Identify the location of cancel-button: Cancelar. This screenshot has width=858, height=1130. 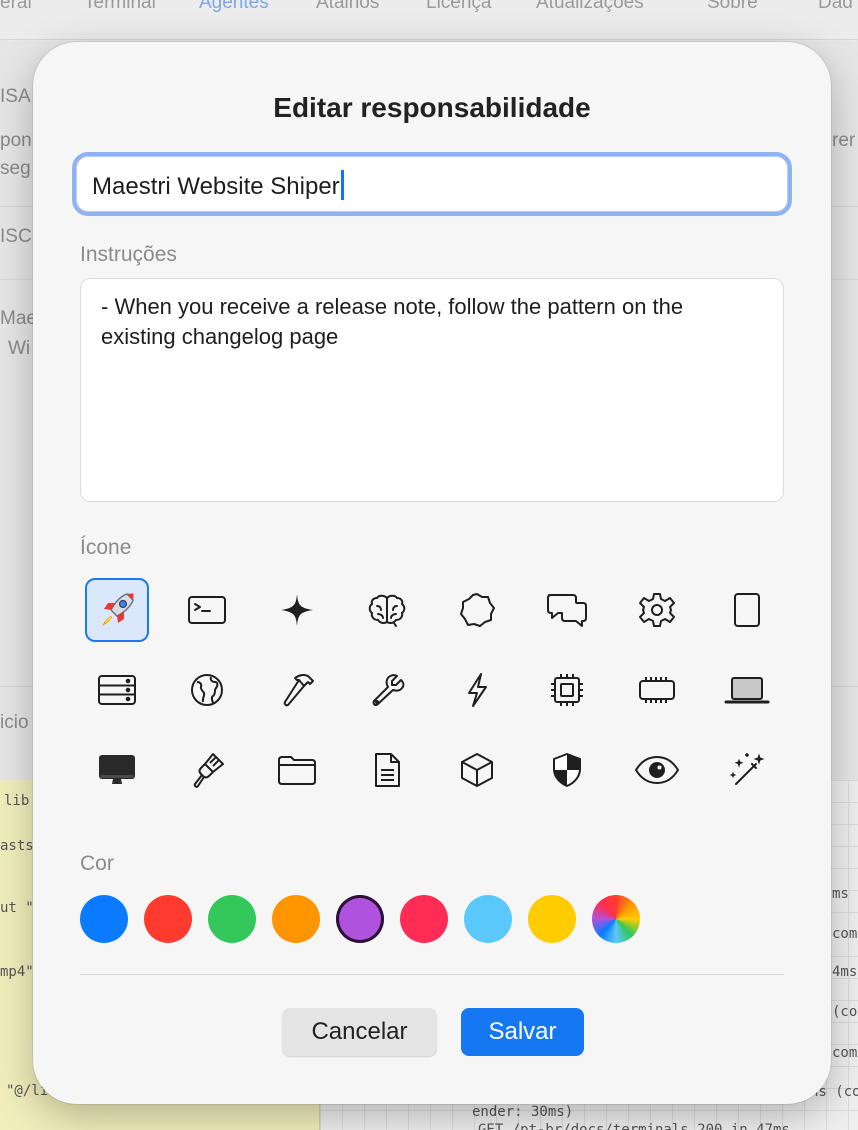
(359, 1032).